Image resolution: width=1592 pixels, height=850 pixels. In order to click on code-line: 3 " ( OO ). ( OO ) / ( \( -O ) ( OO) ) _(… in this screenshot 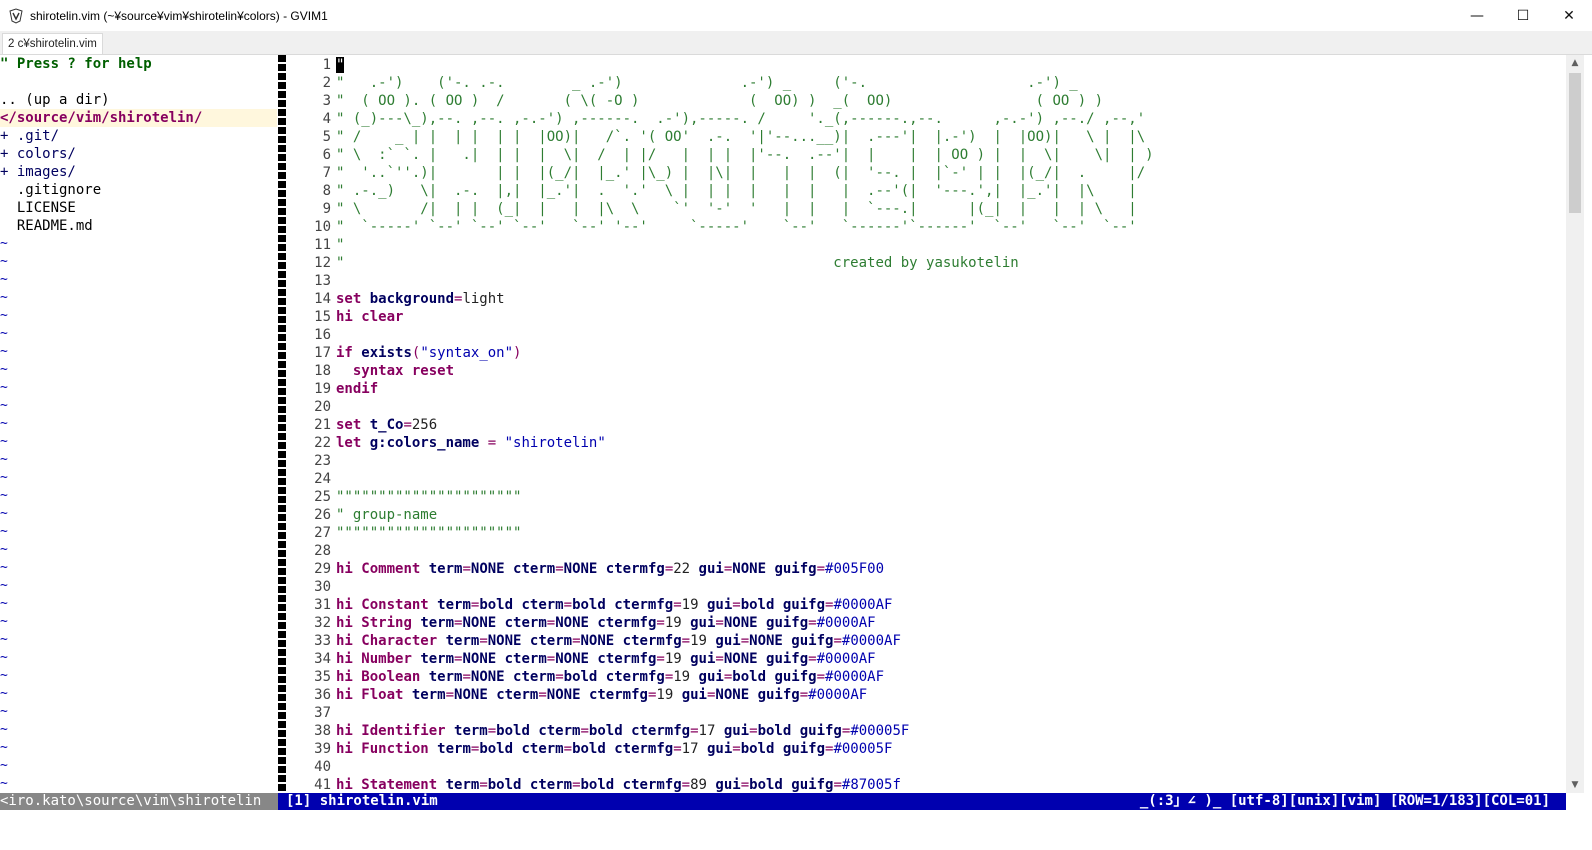, I will do `click(695, 101)`.